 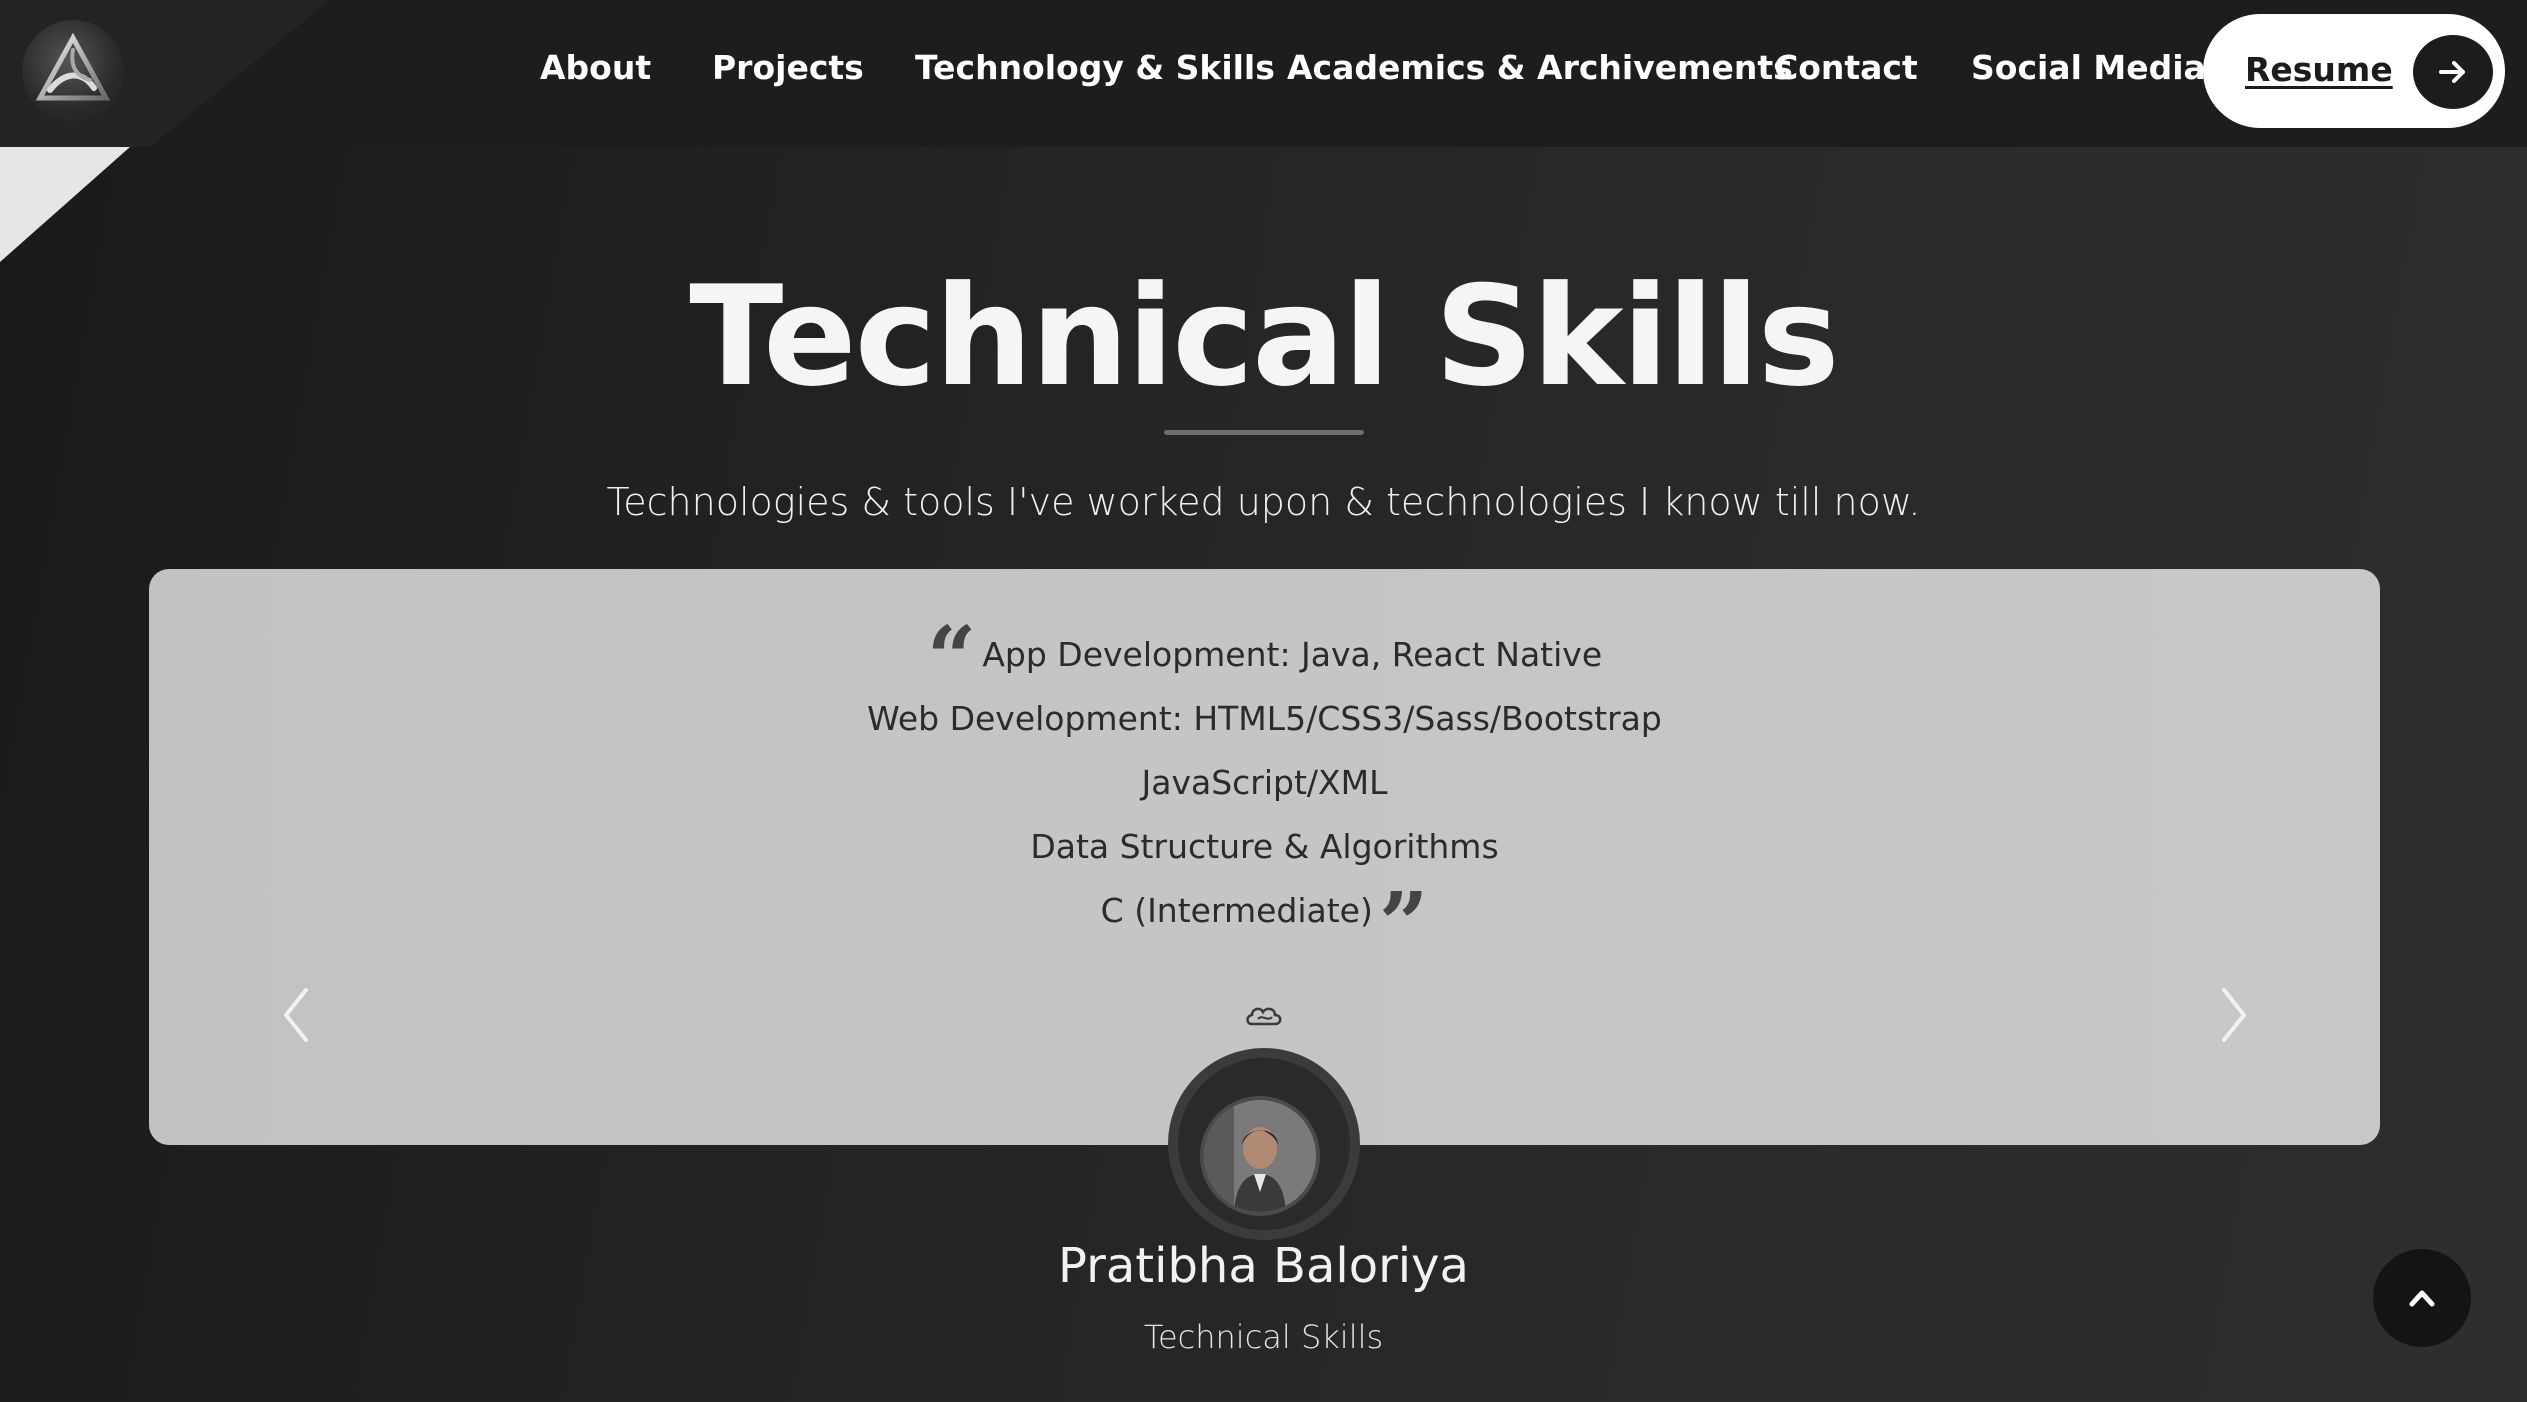 I want to click on carousel-next-button, so click(x=2234, y=1015).